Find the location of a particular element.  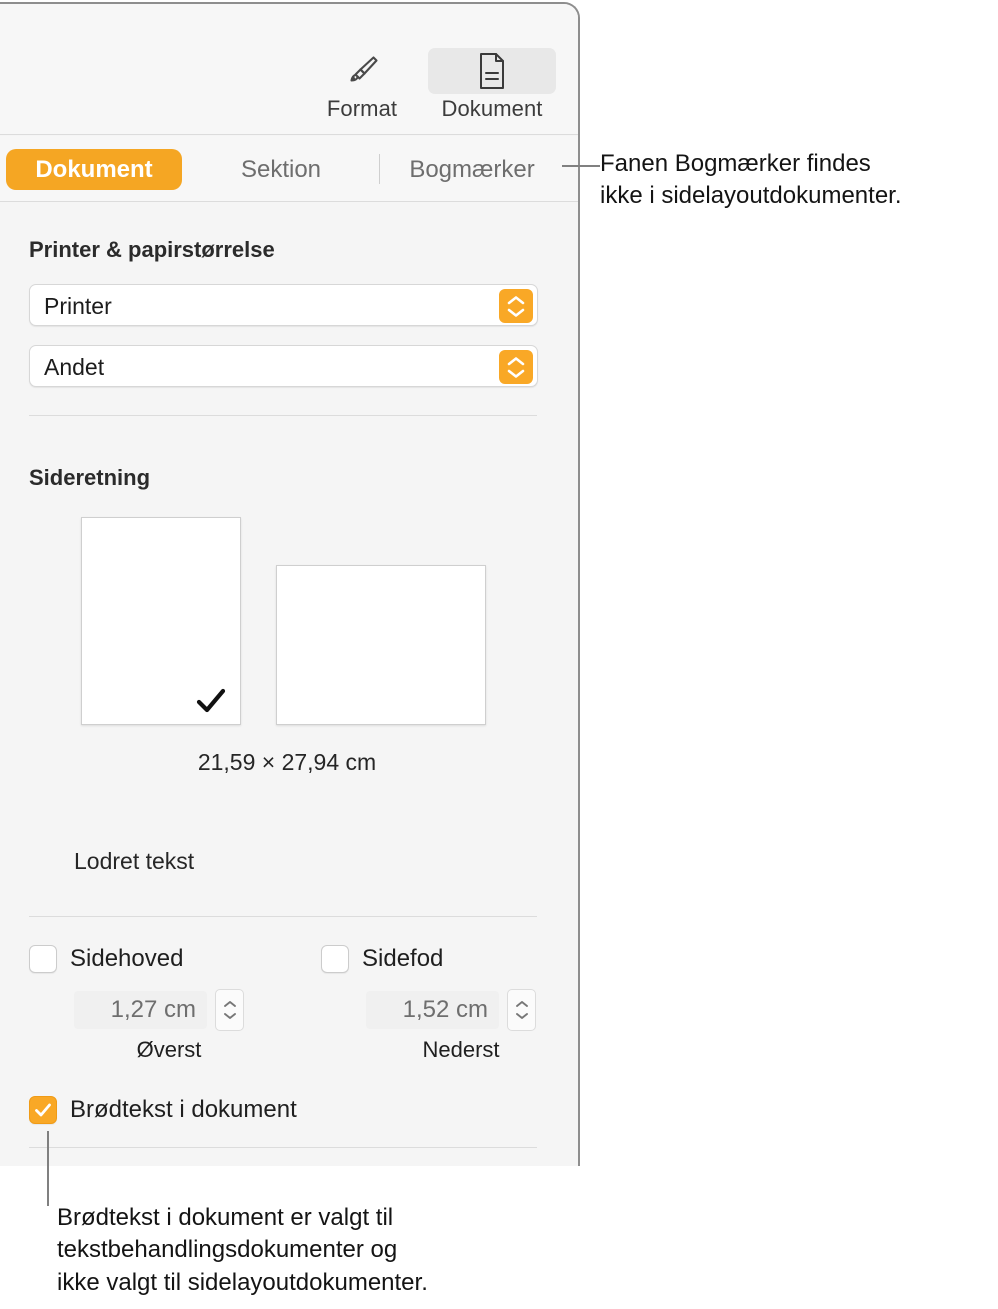

body-text-checkbox-row: Brødtekst i dokument is located at coordinates (163, 1110).